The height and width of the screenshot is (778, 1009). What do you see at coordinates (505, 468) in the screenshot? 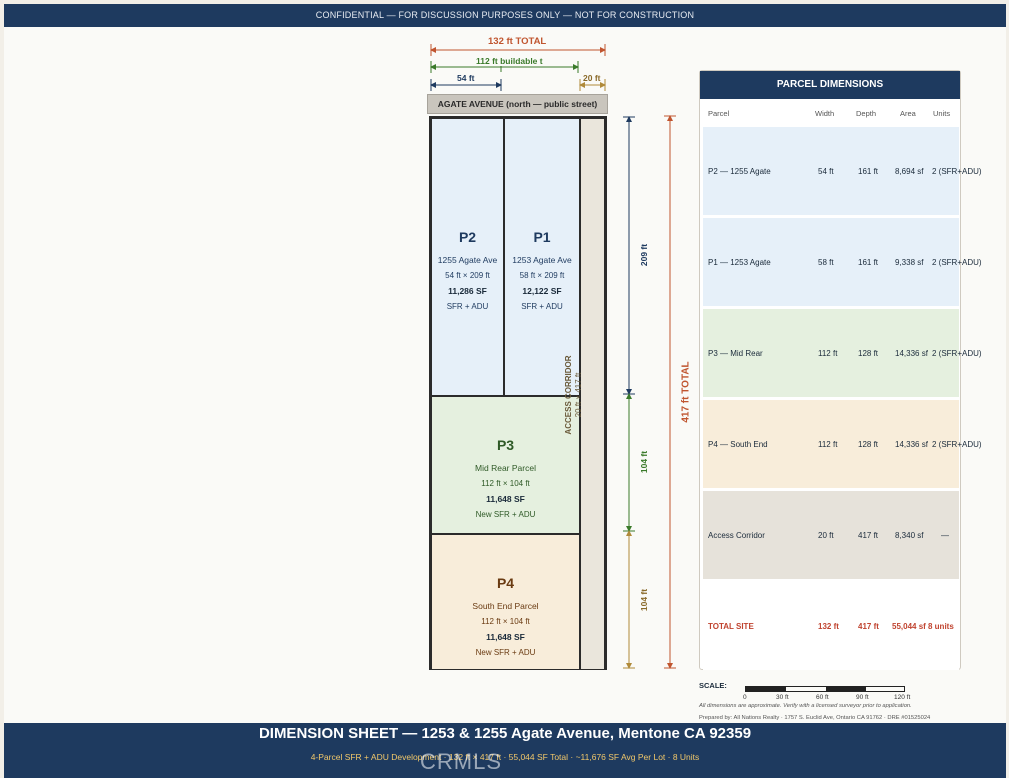
I see `parcel-p3-address: Mid Rear Parcel` at bounding box center [505, 468].